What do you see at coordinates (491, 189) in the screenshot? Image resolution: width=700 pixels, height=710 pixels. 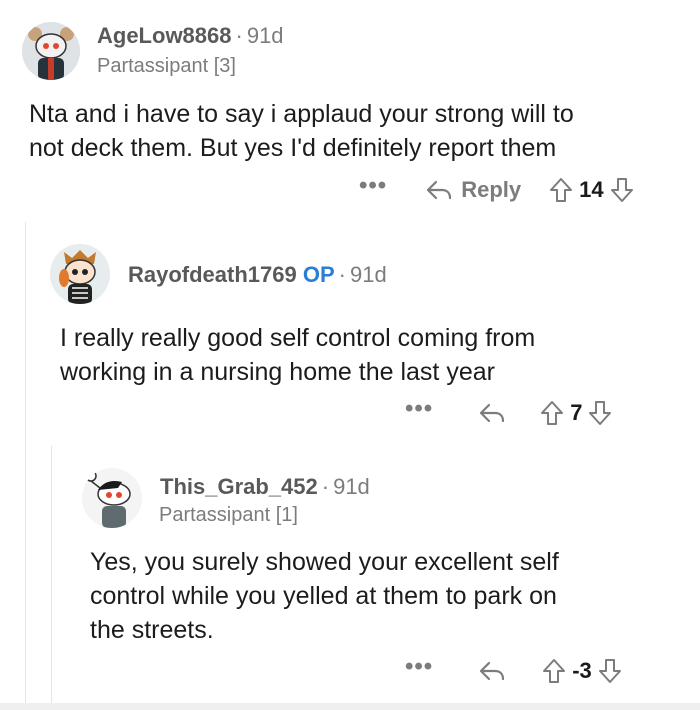 I see `reply-label: Reply` at bounding box center [491, 189].